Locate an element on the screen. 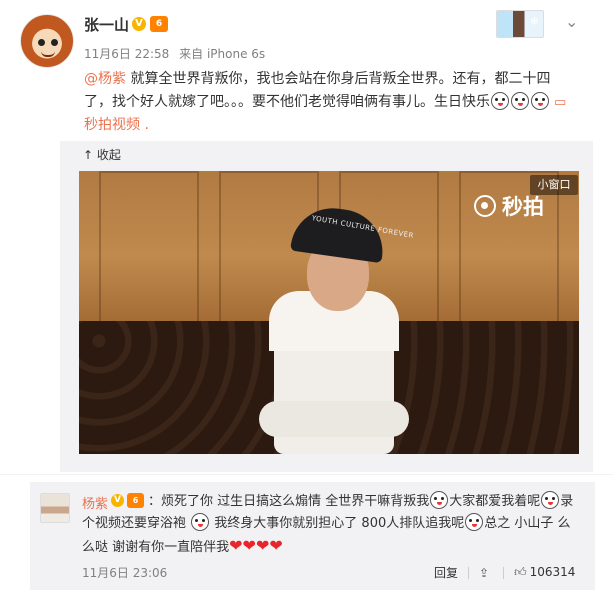 The image size is (613, 607). collapse-button: ↑ 收起 is located at coordinates (102, 154).